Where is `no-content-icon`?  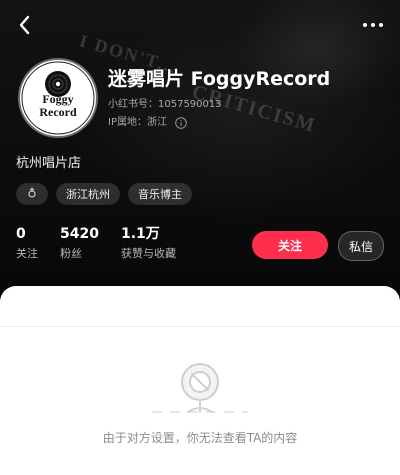
no-content-icon is located at coordinates (200, 391).